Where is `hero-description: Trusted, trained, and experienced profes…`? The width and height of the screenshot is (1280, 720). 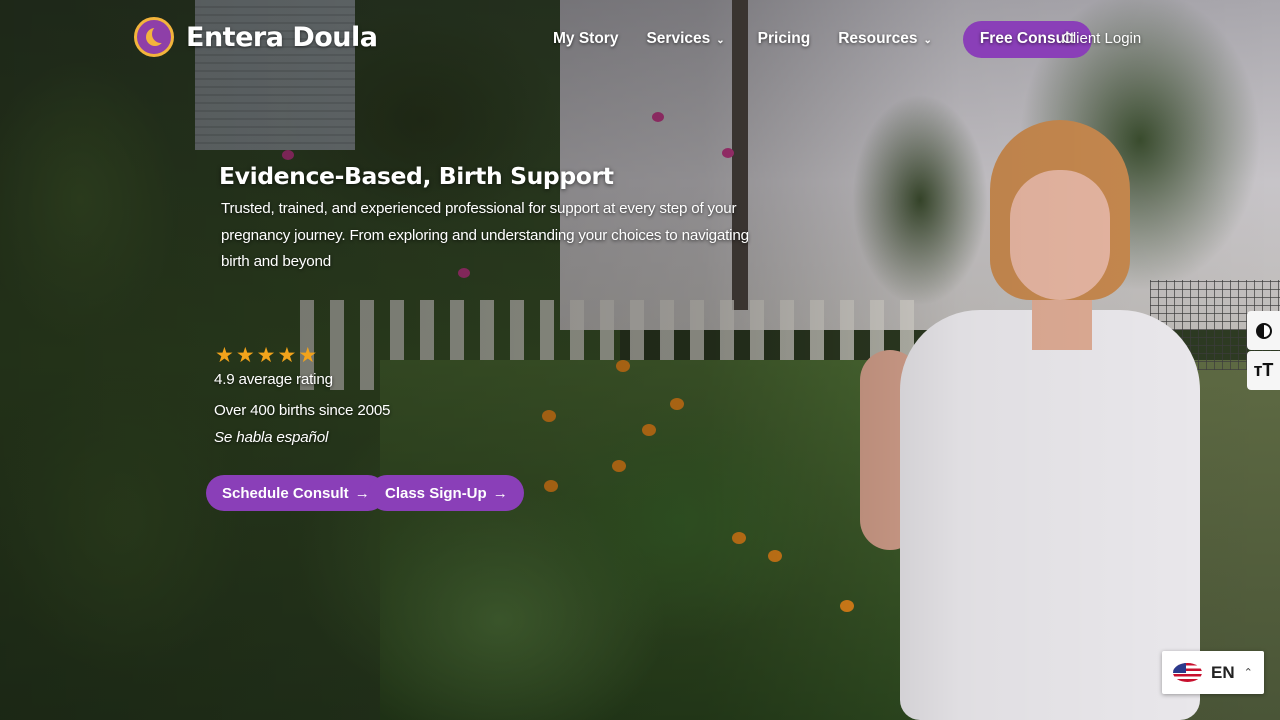
hero-description: Trusted, trained, and experienced profes… is located at coordinates (485, 235).